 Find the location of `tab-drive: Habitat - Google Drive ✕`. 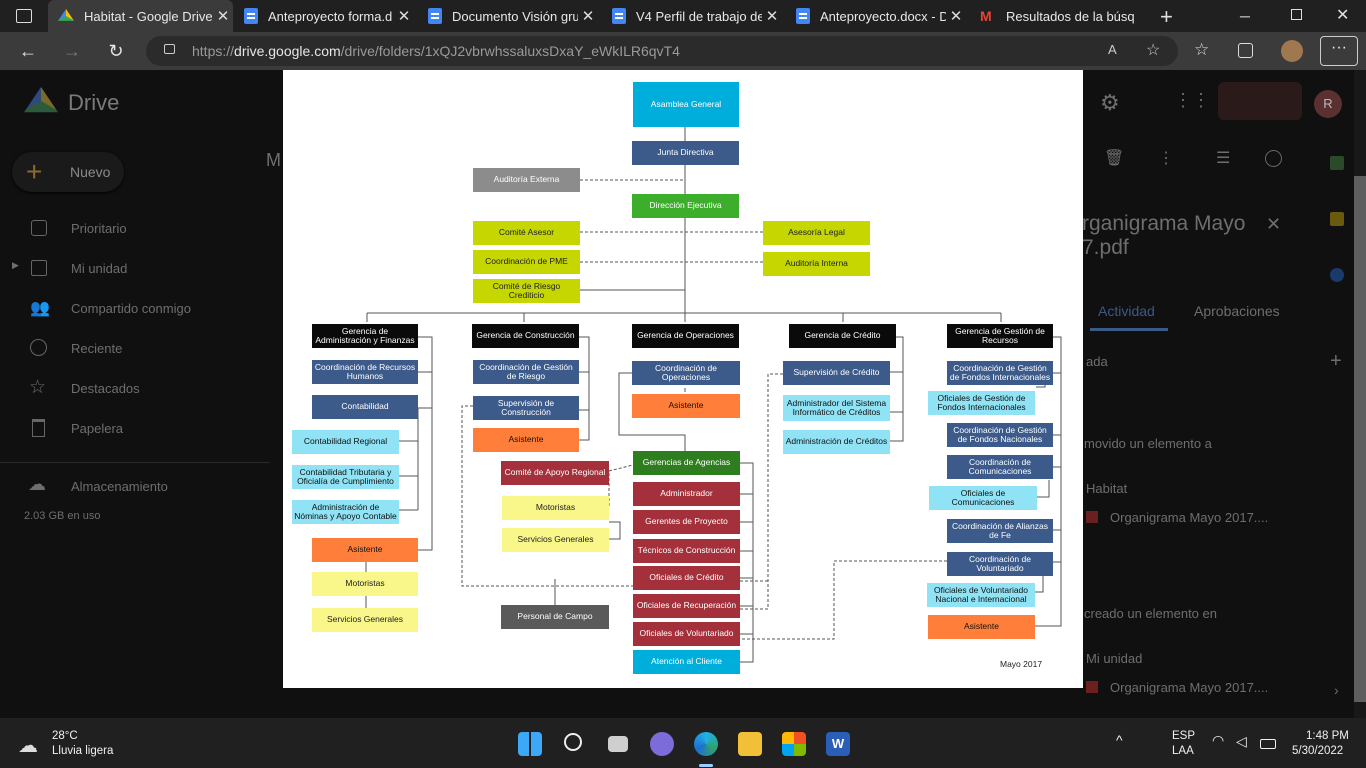

tab-drive: Habitat - Google Drive ✕ is located at coordinates (140, 16).